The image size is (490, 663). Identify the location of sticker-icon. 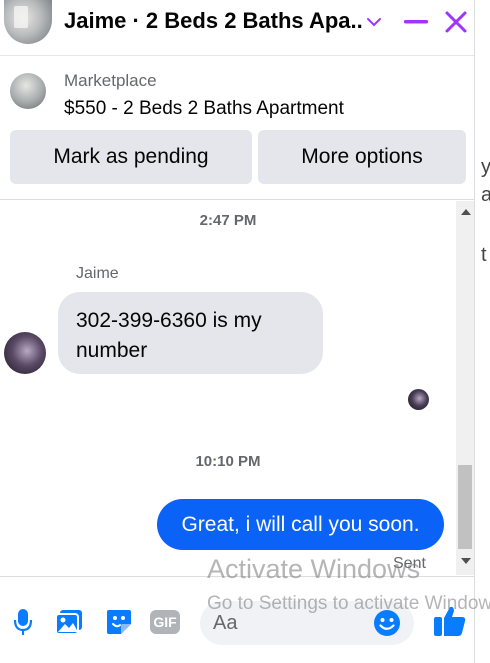
(119, 622).